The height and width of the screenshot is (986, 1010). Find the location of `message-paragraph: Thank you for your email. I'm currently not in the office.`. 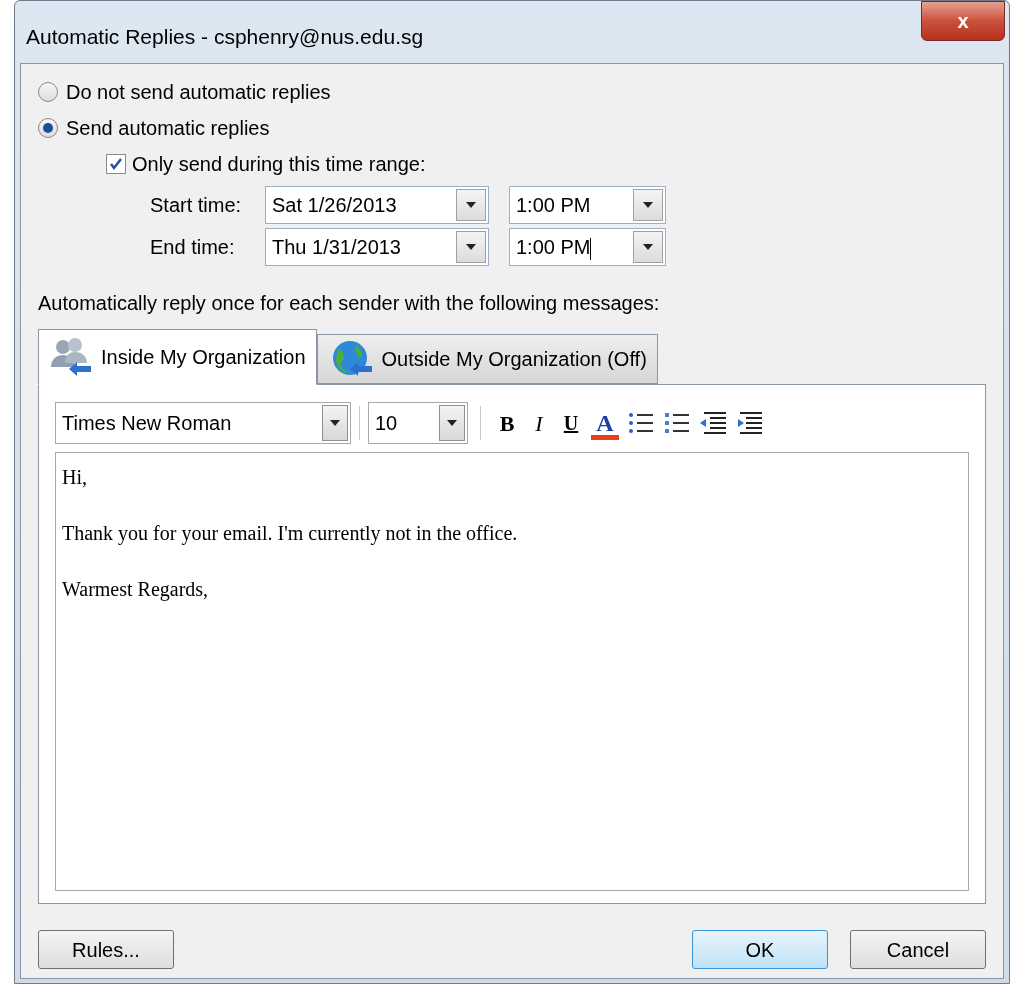

message-paragraph: Thank you for your email. I'm currently not in the office. is located at coordinates (290, 534).